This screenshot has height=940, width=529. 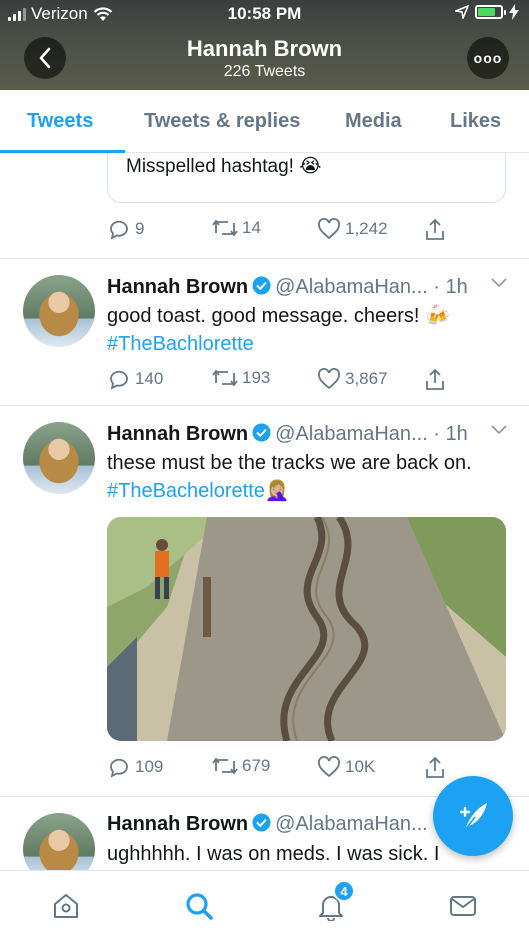 What do you see at coordinates (475, 121) in the screenshot?
I see `tab-likes: Likes` at bounding box center [475, 121].